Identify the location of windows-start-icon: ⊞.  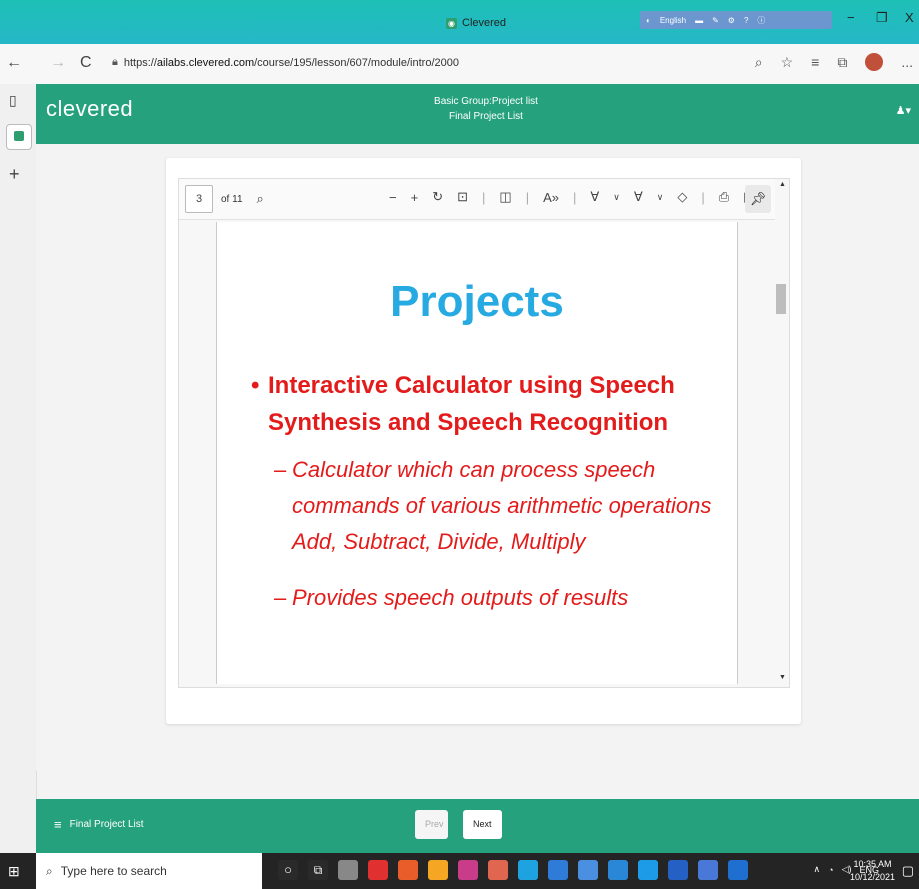
(14, 871).